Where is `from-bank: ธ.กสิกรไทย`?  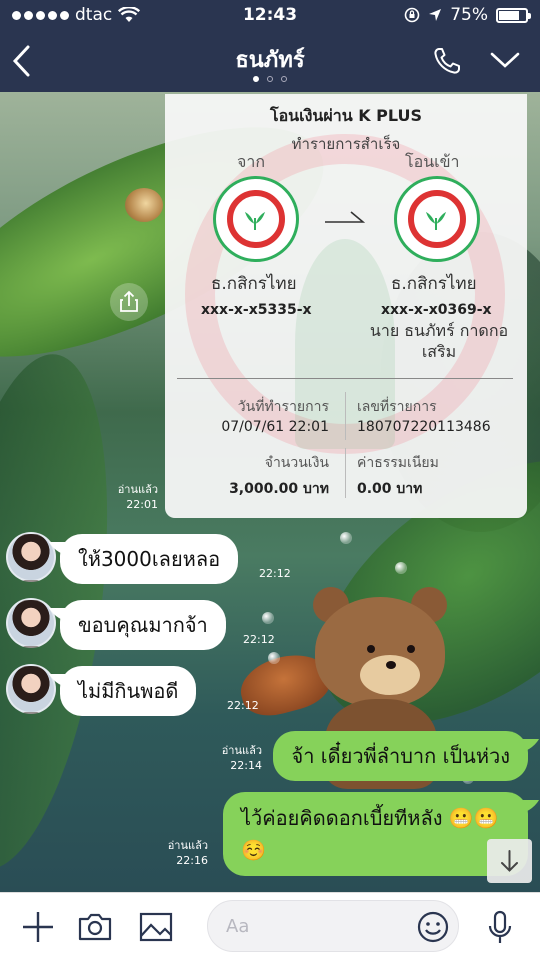
from-bank: ธ.กสิกรไทย is located at coordinates (254, 284).